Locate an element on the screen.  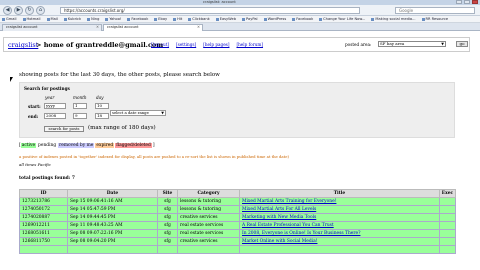
mouse-cursor-icon is located at coordinates (11, 79).